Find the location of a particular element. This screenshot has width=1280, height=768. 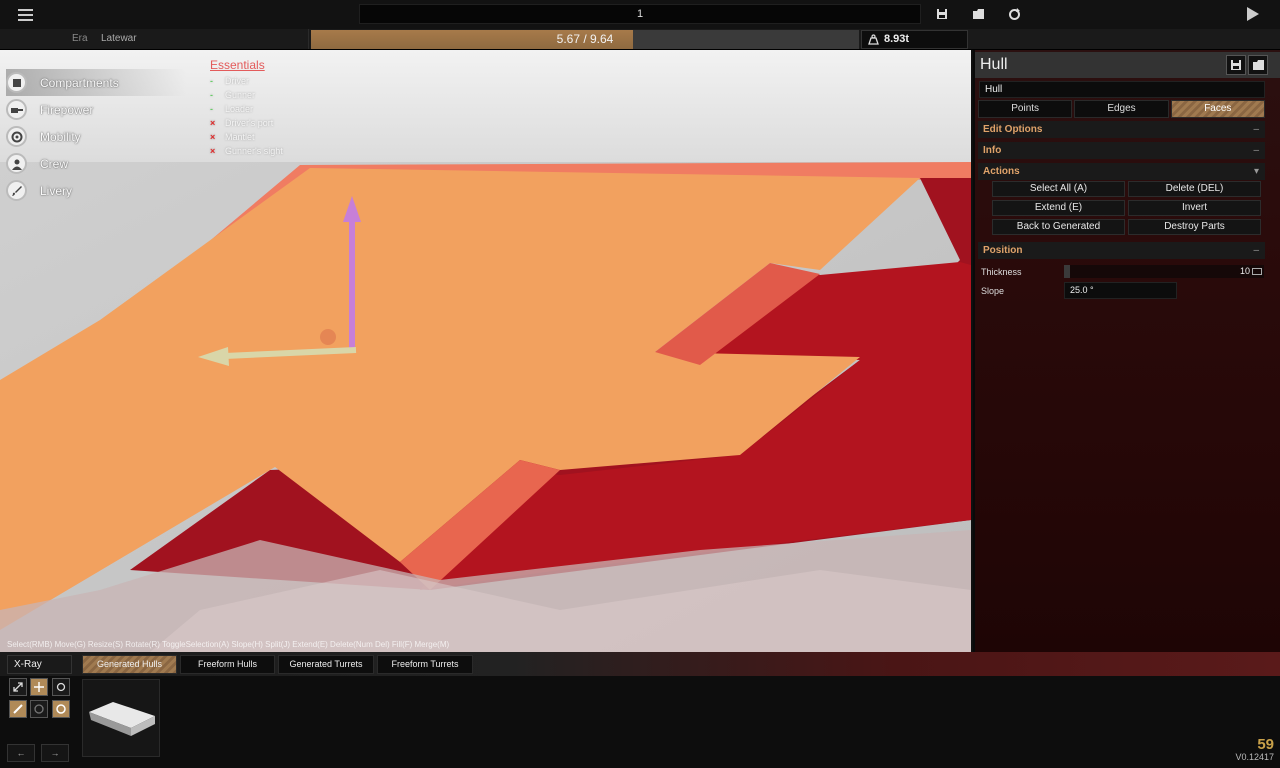

era-value: Latewar is located at coordinates (119, 38).